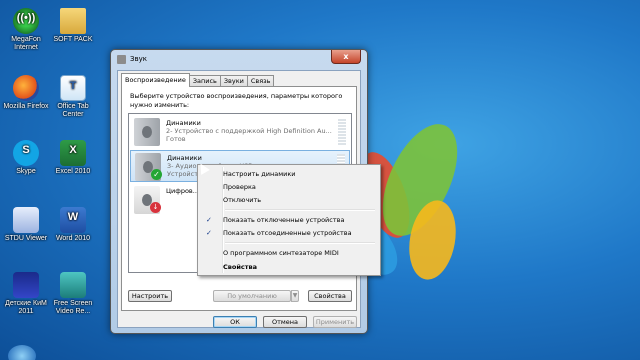  I want to click on menu-item-show-disconnected: ✓ Показать отсоединенные устройства, so click(289, 233).